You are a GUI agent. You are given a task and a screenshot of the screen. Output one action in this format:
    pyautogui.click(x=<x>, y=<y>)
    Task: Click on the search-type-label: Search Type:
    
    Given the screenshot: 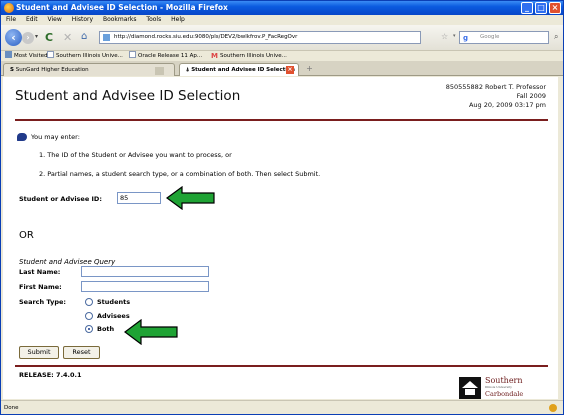 What is the action you would take?
    pyautogui.click(x=42, y=302)
    